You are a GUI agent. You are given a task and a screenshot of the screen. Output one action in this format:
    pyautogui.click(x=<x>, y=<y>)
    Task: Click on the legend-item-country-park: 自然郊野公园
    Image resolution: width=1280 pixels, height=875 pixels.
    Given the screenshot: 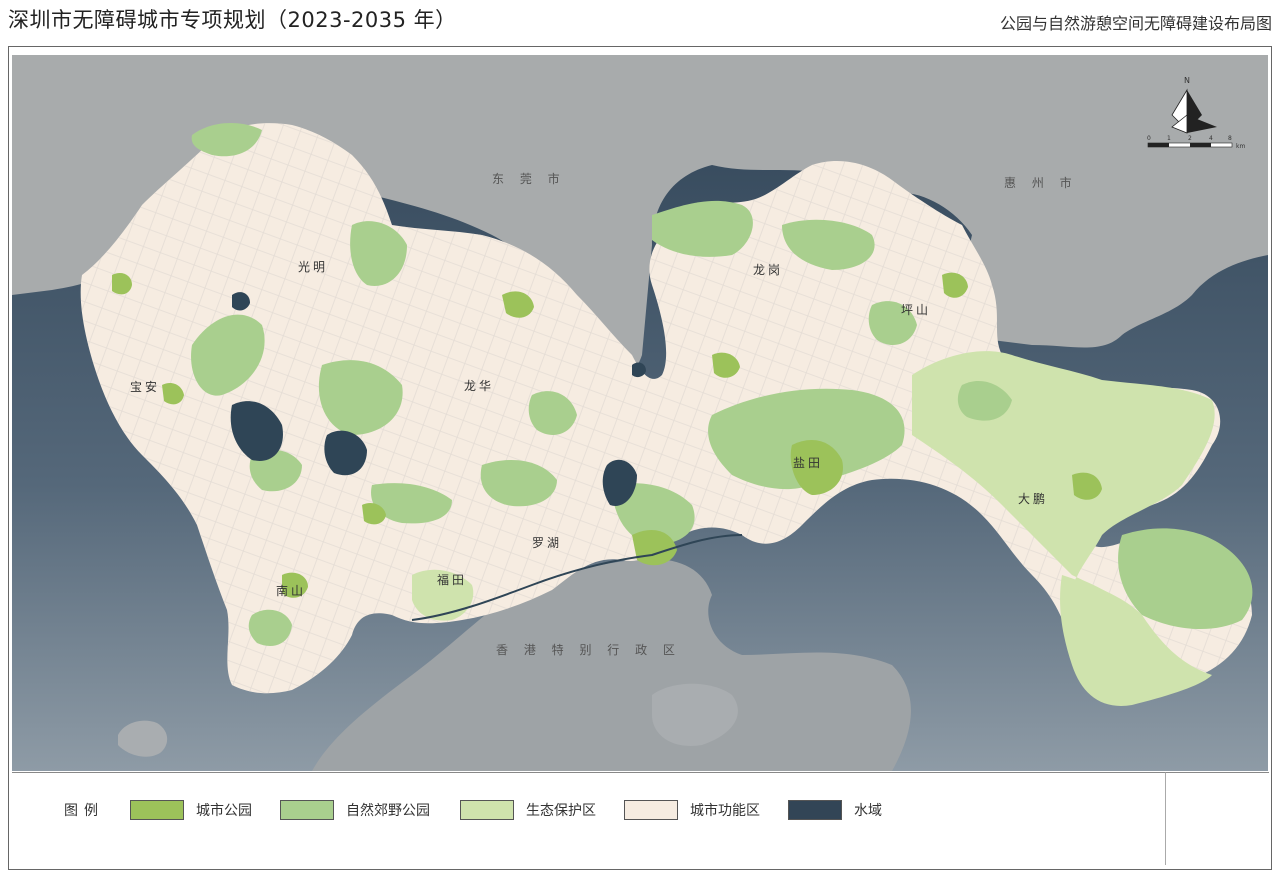 What is the action you would take?
    pyautogui.click(x=355, y=810)
    